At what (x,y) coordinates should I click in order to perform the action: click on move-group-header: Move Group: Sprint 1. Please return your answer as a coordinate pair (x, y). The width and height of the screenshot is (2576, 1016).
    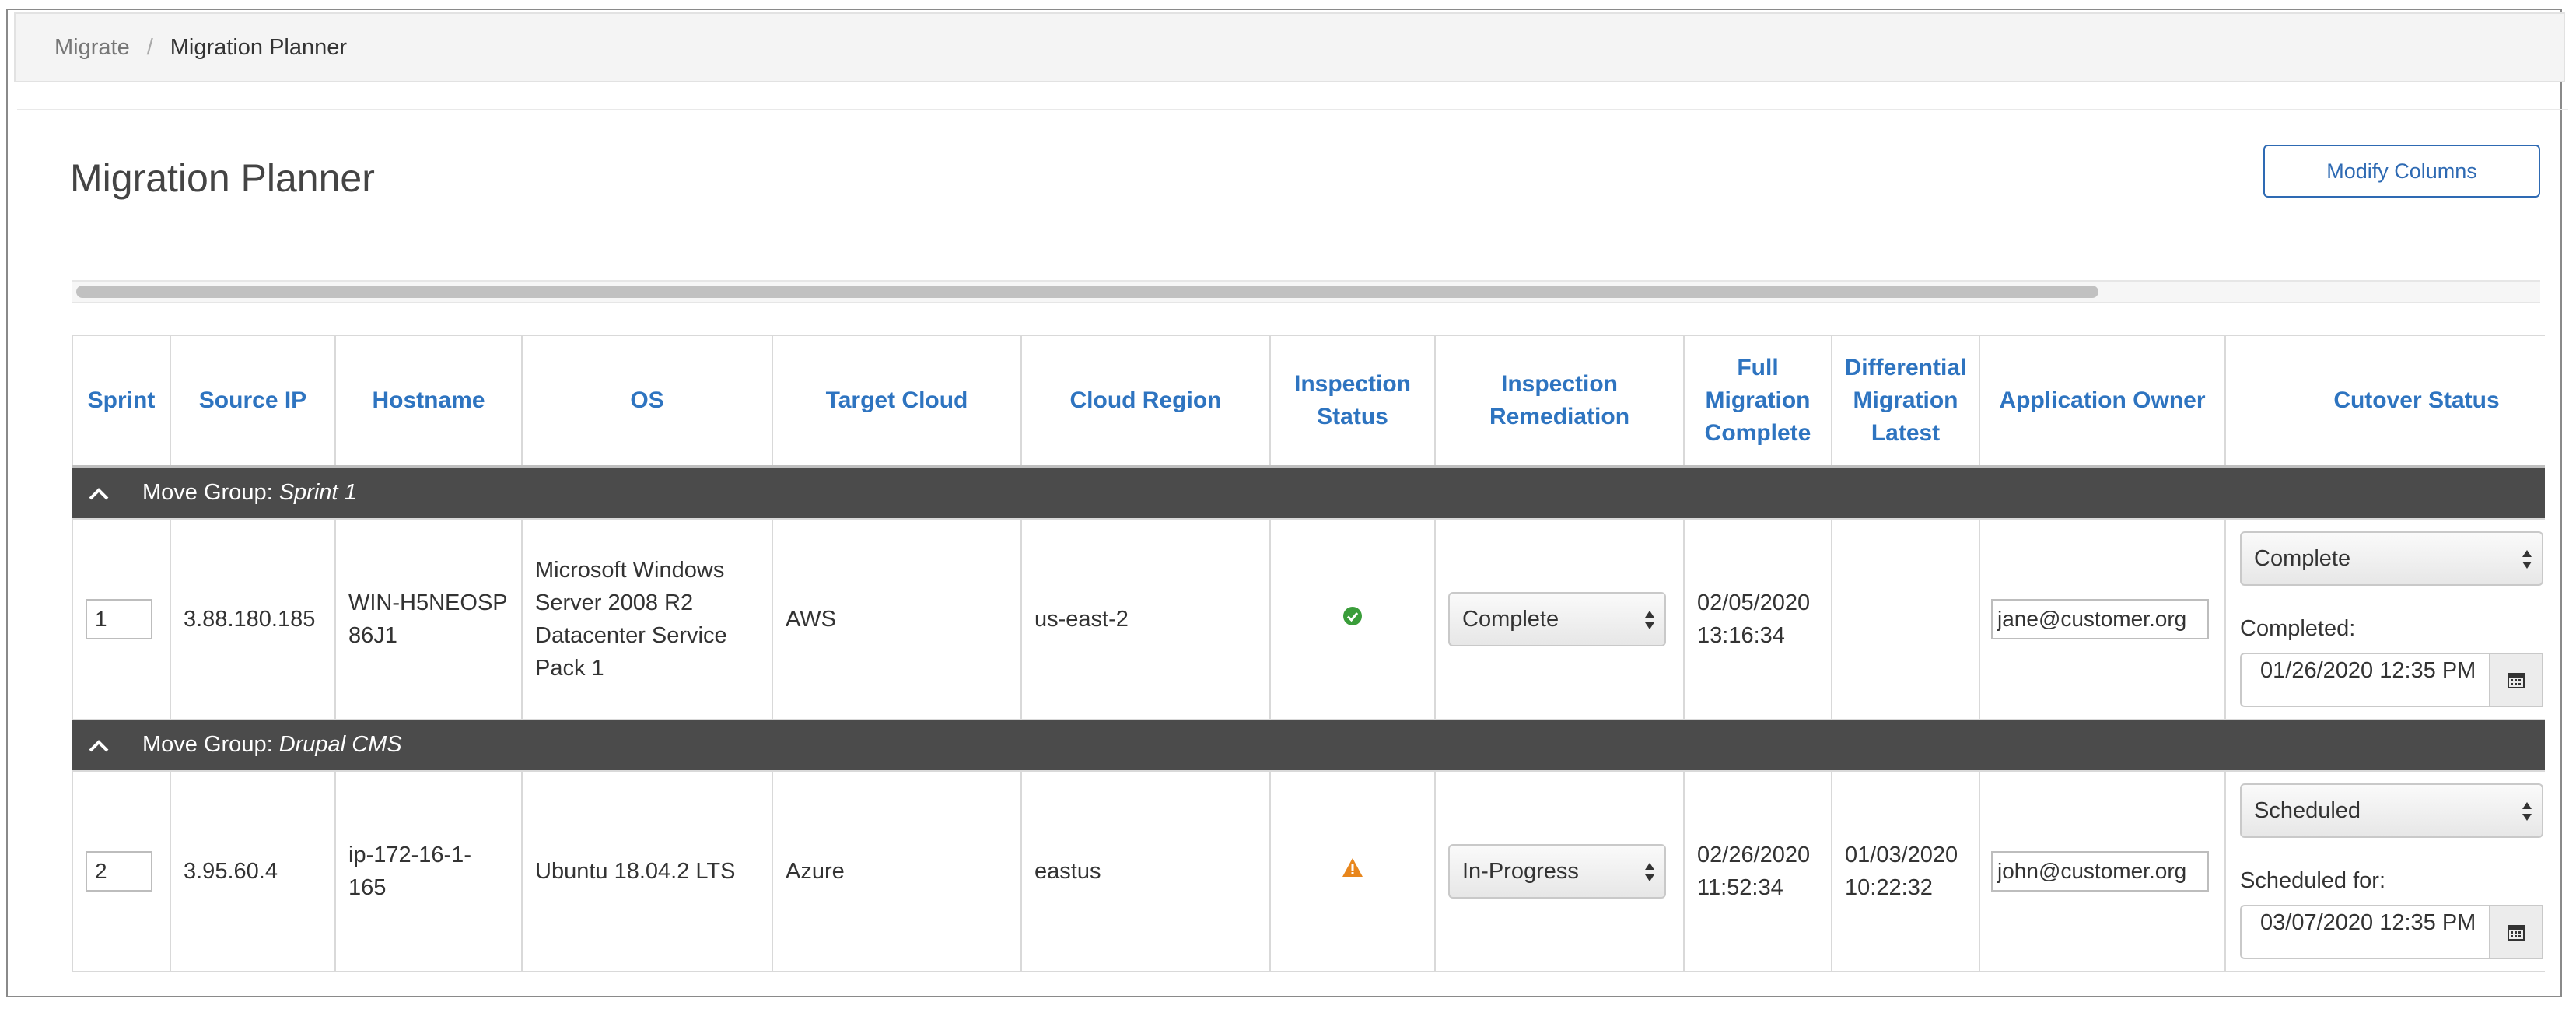
    Looking at the image, I should click on (1308, 493).